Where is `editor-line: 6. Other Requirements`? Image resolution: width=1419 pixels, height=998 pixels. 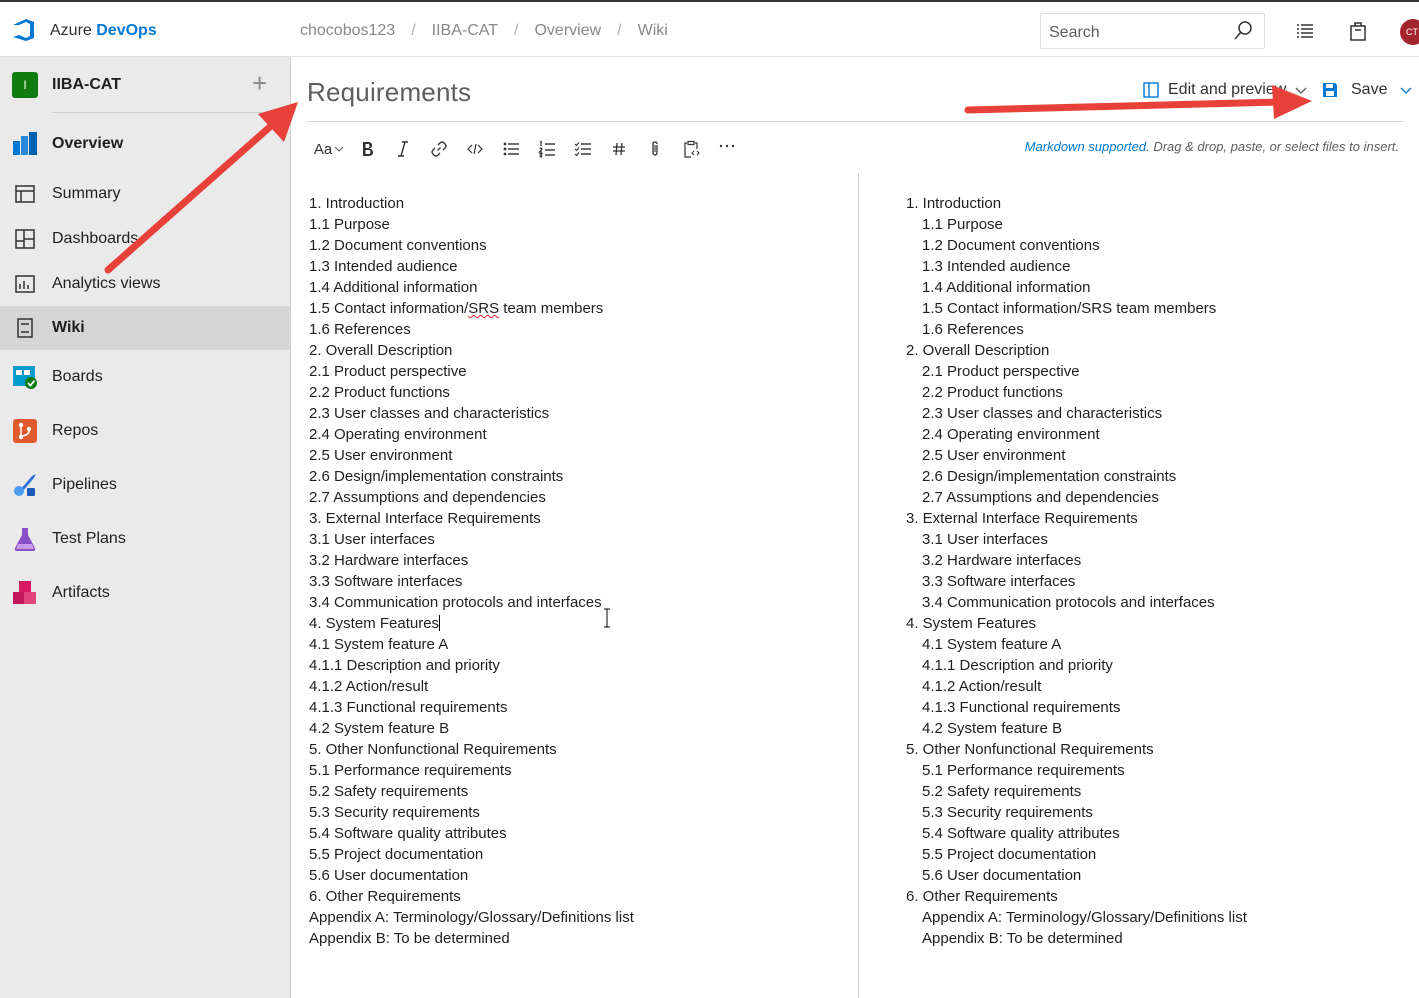
editor-line: 6. Other Requirements is located at coordinates (579, 896).